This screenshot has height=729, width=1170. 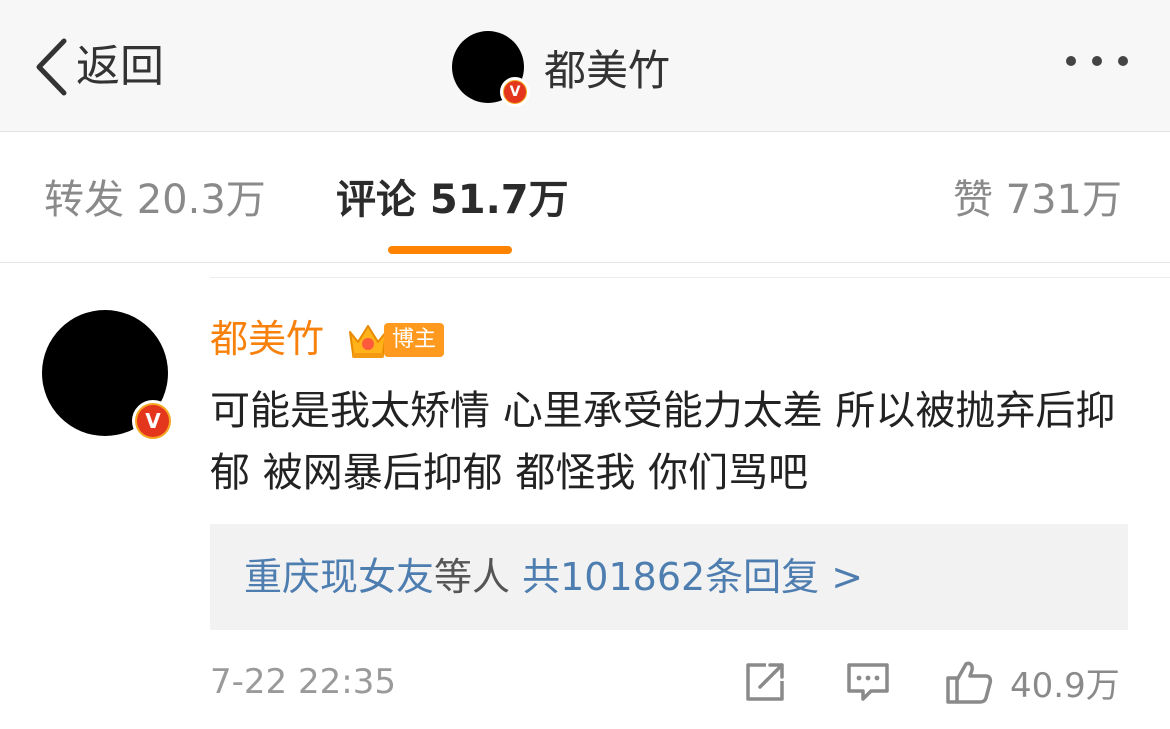 I want to click on replies-line: 重庆现女友等人 共101862条回复 >, so click(x=553, y=577).